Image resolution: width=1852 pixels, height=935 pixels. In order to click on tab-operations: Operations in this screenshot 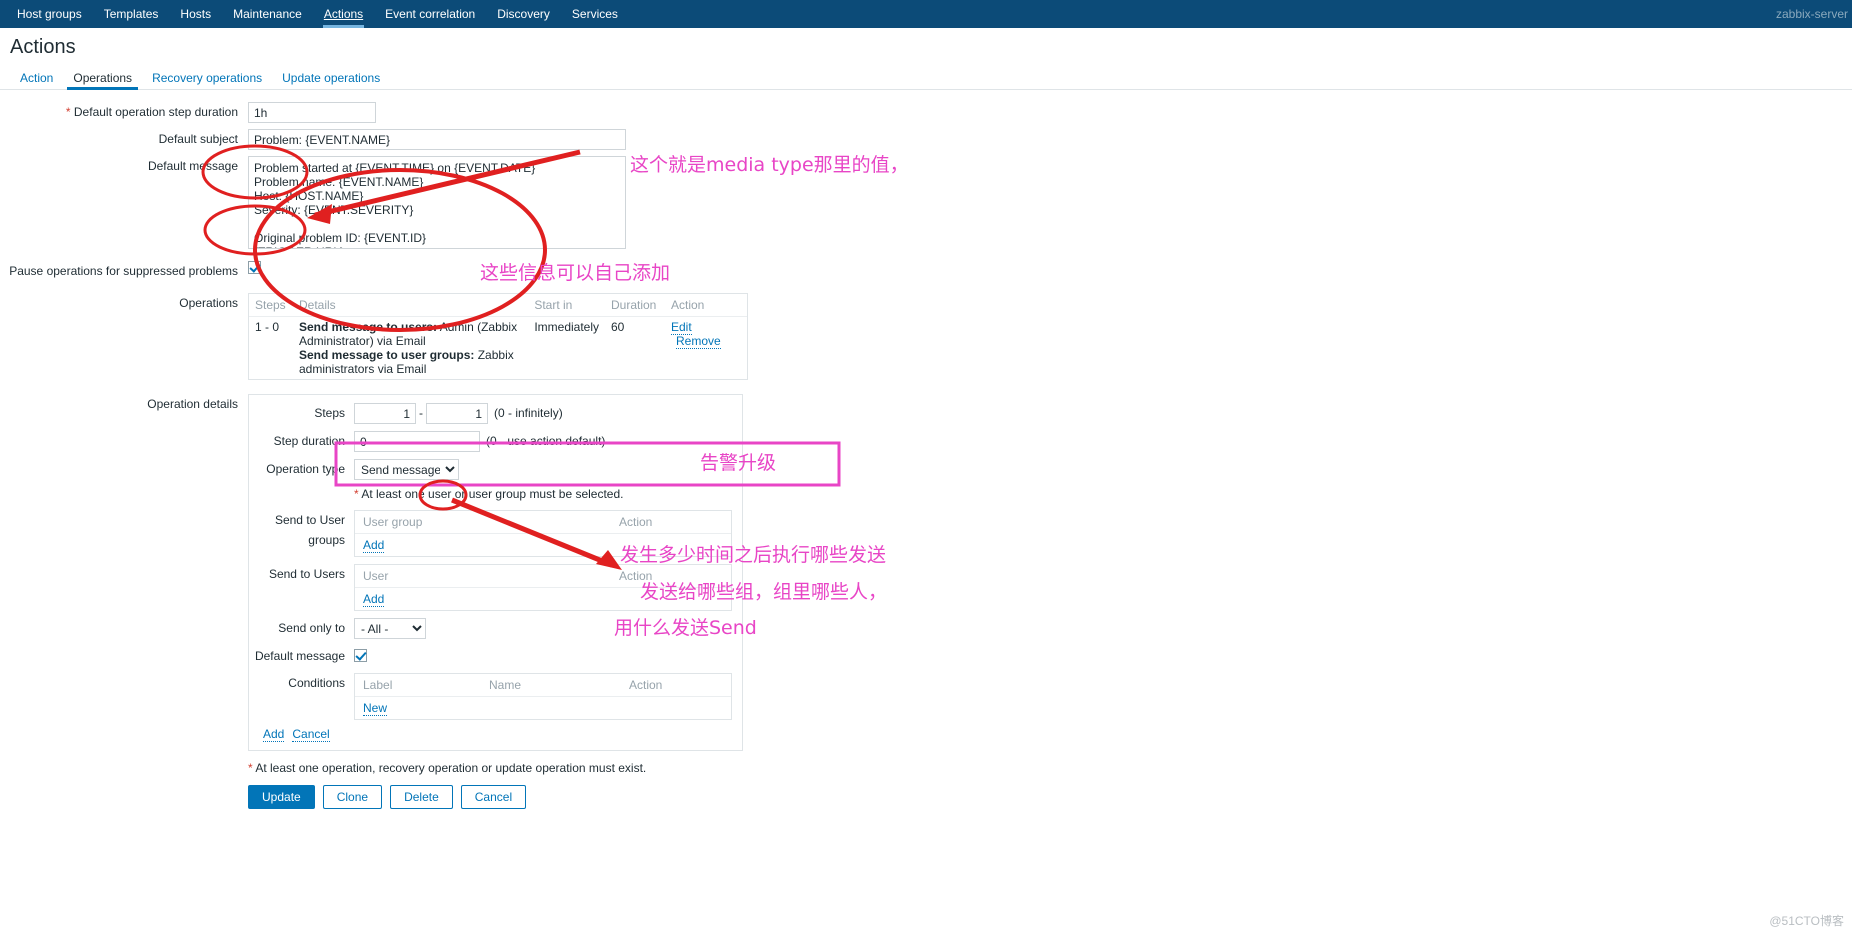, I will do `click(102, 80)`.